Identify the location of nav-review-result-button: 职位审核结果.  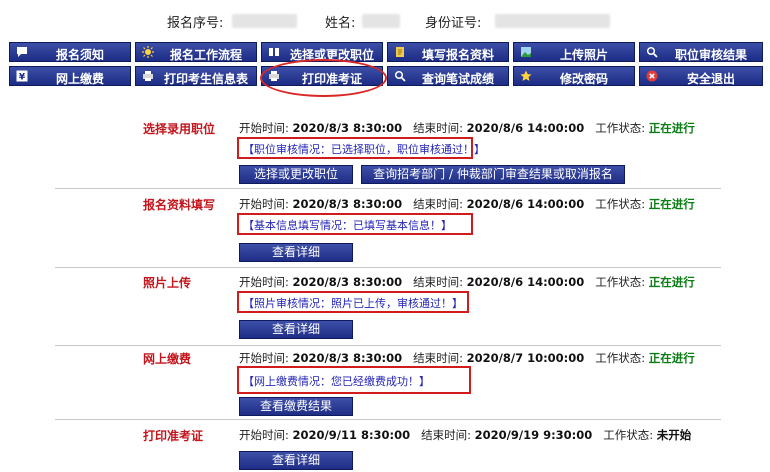
(701, 52).